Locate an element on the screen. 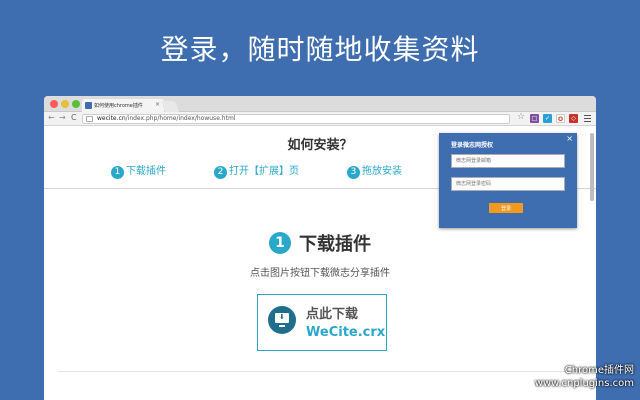 The height and width of the screenshot is (400, 640). favicon-icon is located at coordinates (88, 105).